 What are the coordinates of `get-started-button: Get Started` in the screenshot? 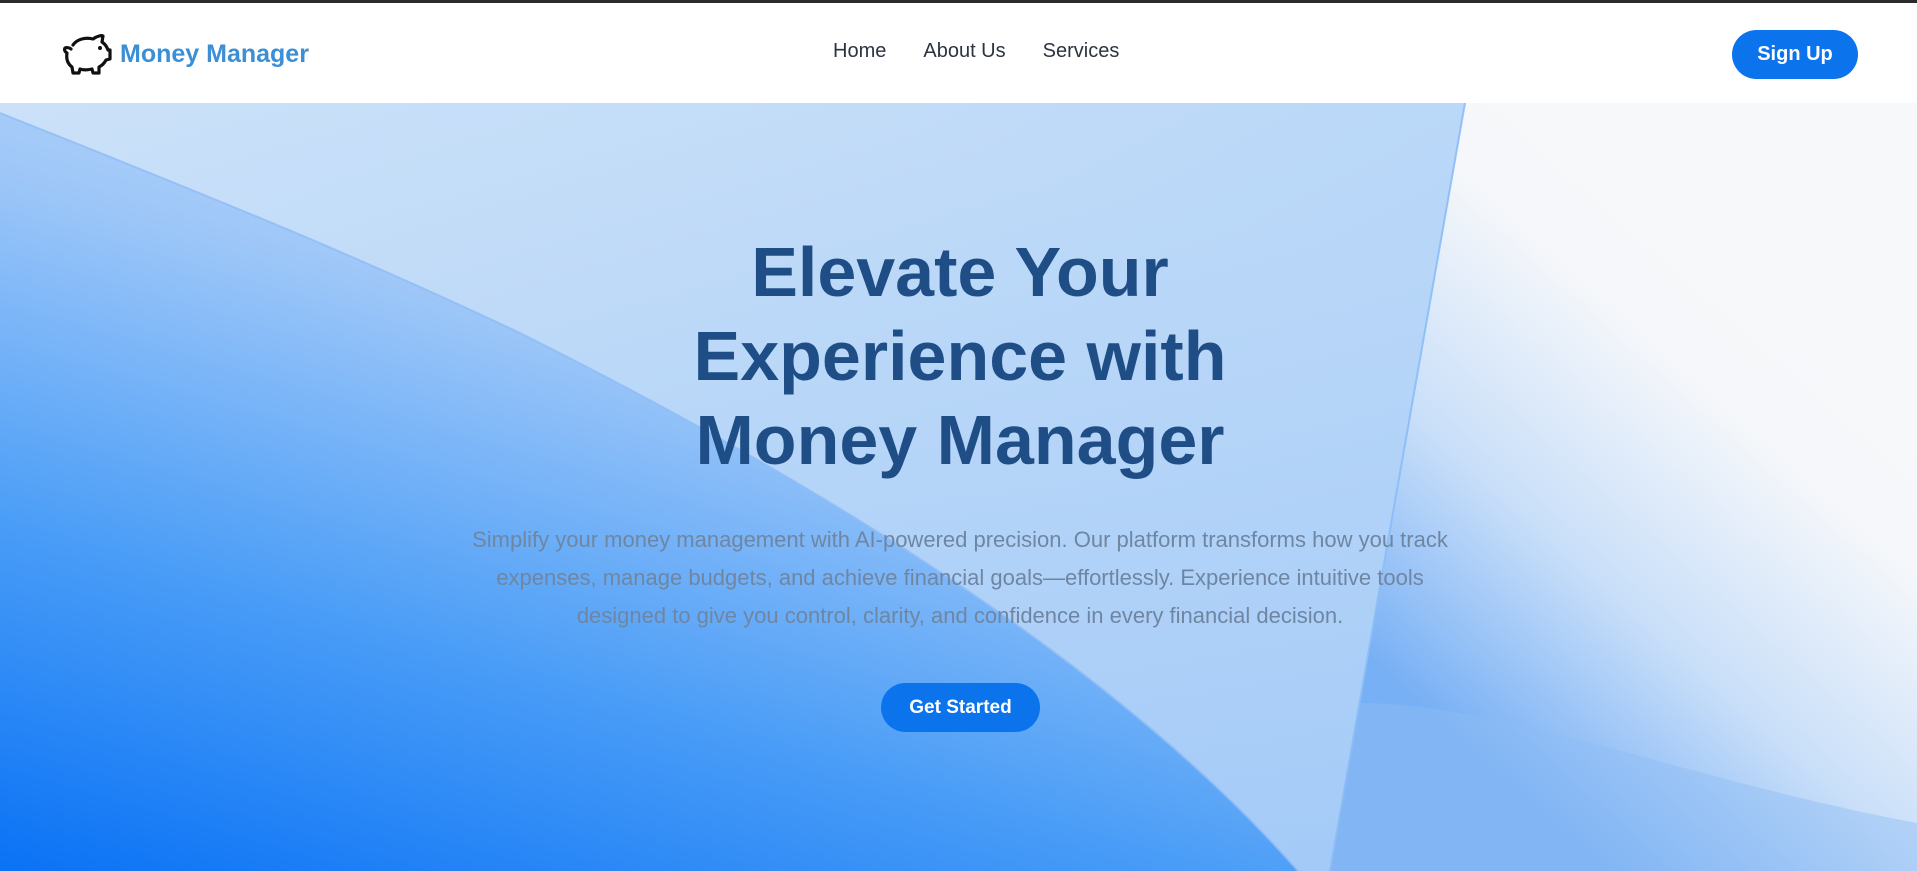 It's located at (960, 707).